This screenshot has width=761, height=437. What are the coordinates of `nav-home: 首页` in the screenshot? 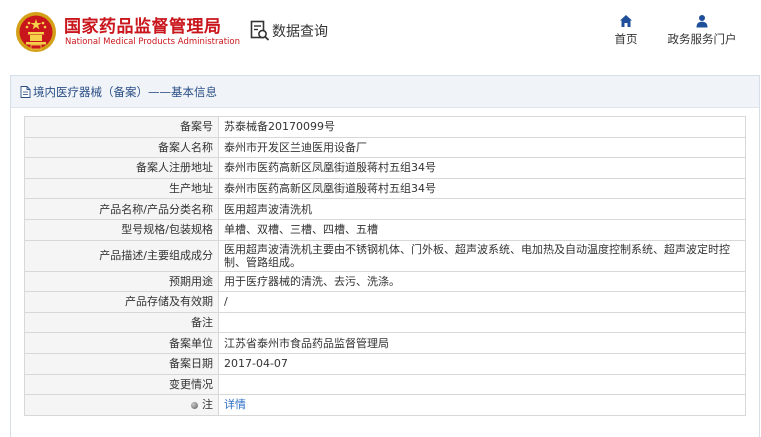 It's located at (626, 30).